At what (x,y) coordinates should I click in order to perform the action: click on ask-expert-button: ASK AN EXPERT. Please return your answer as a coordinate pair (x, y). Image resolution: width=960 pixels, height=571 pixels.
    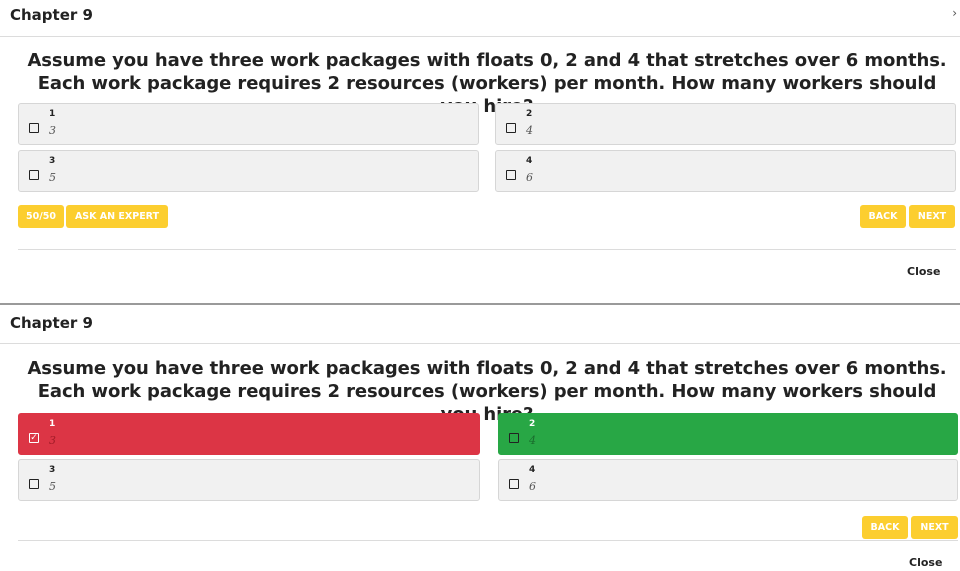
    Looking at the image, I should click on (117, 216).